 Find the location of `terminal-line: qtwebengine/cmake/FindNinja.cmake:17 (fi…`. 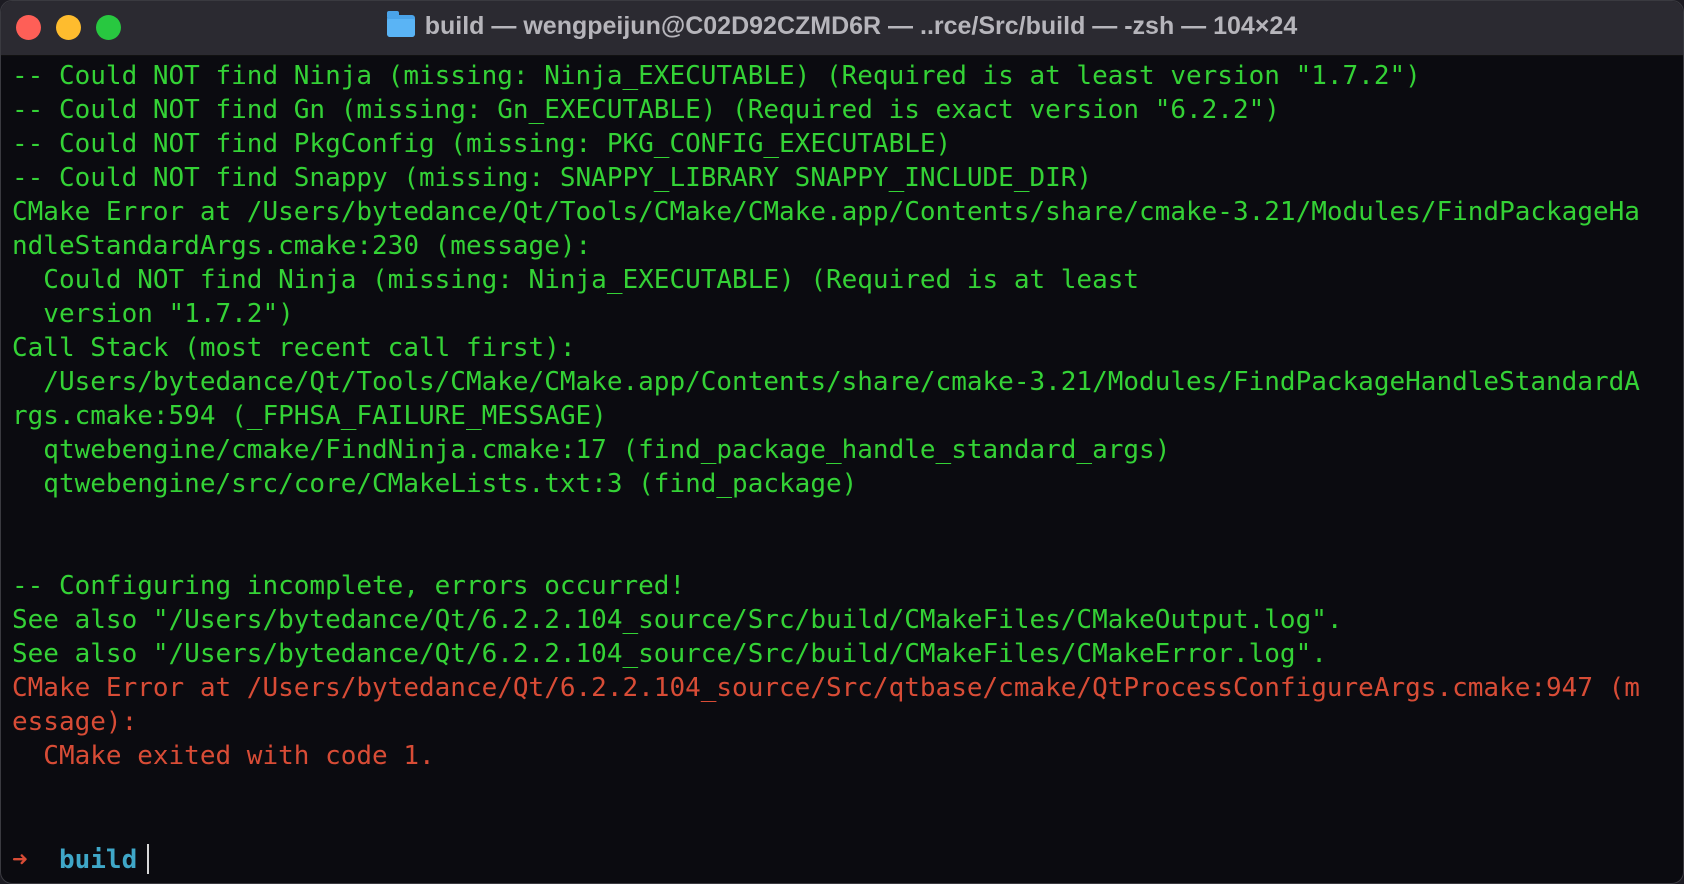

terminal-line: qtwebengine/cmake/FindNinja.cmake:17 (fi… is located at coordinates (591, 450).